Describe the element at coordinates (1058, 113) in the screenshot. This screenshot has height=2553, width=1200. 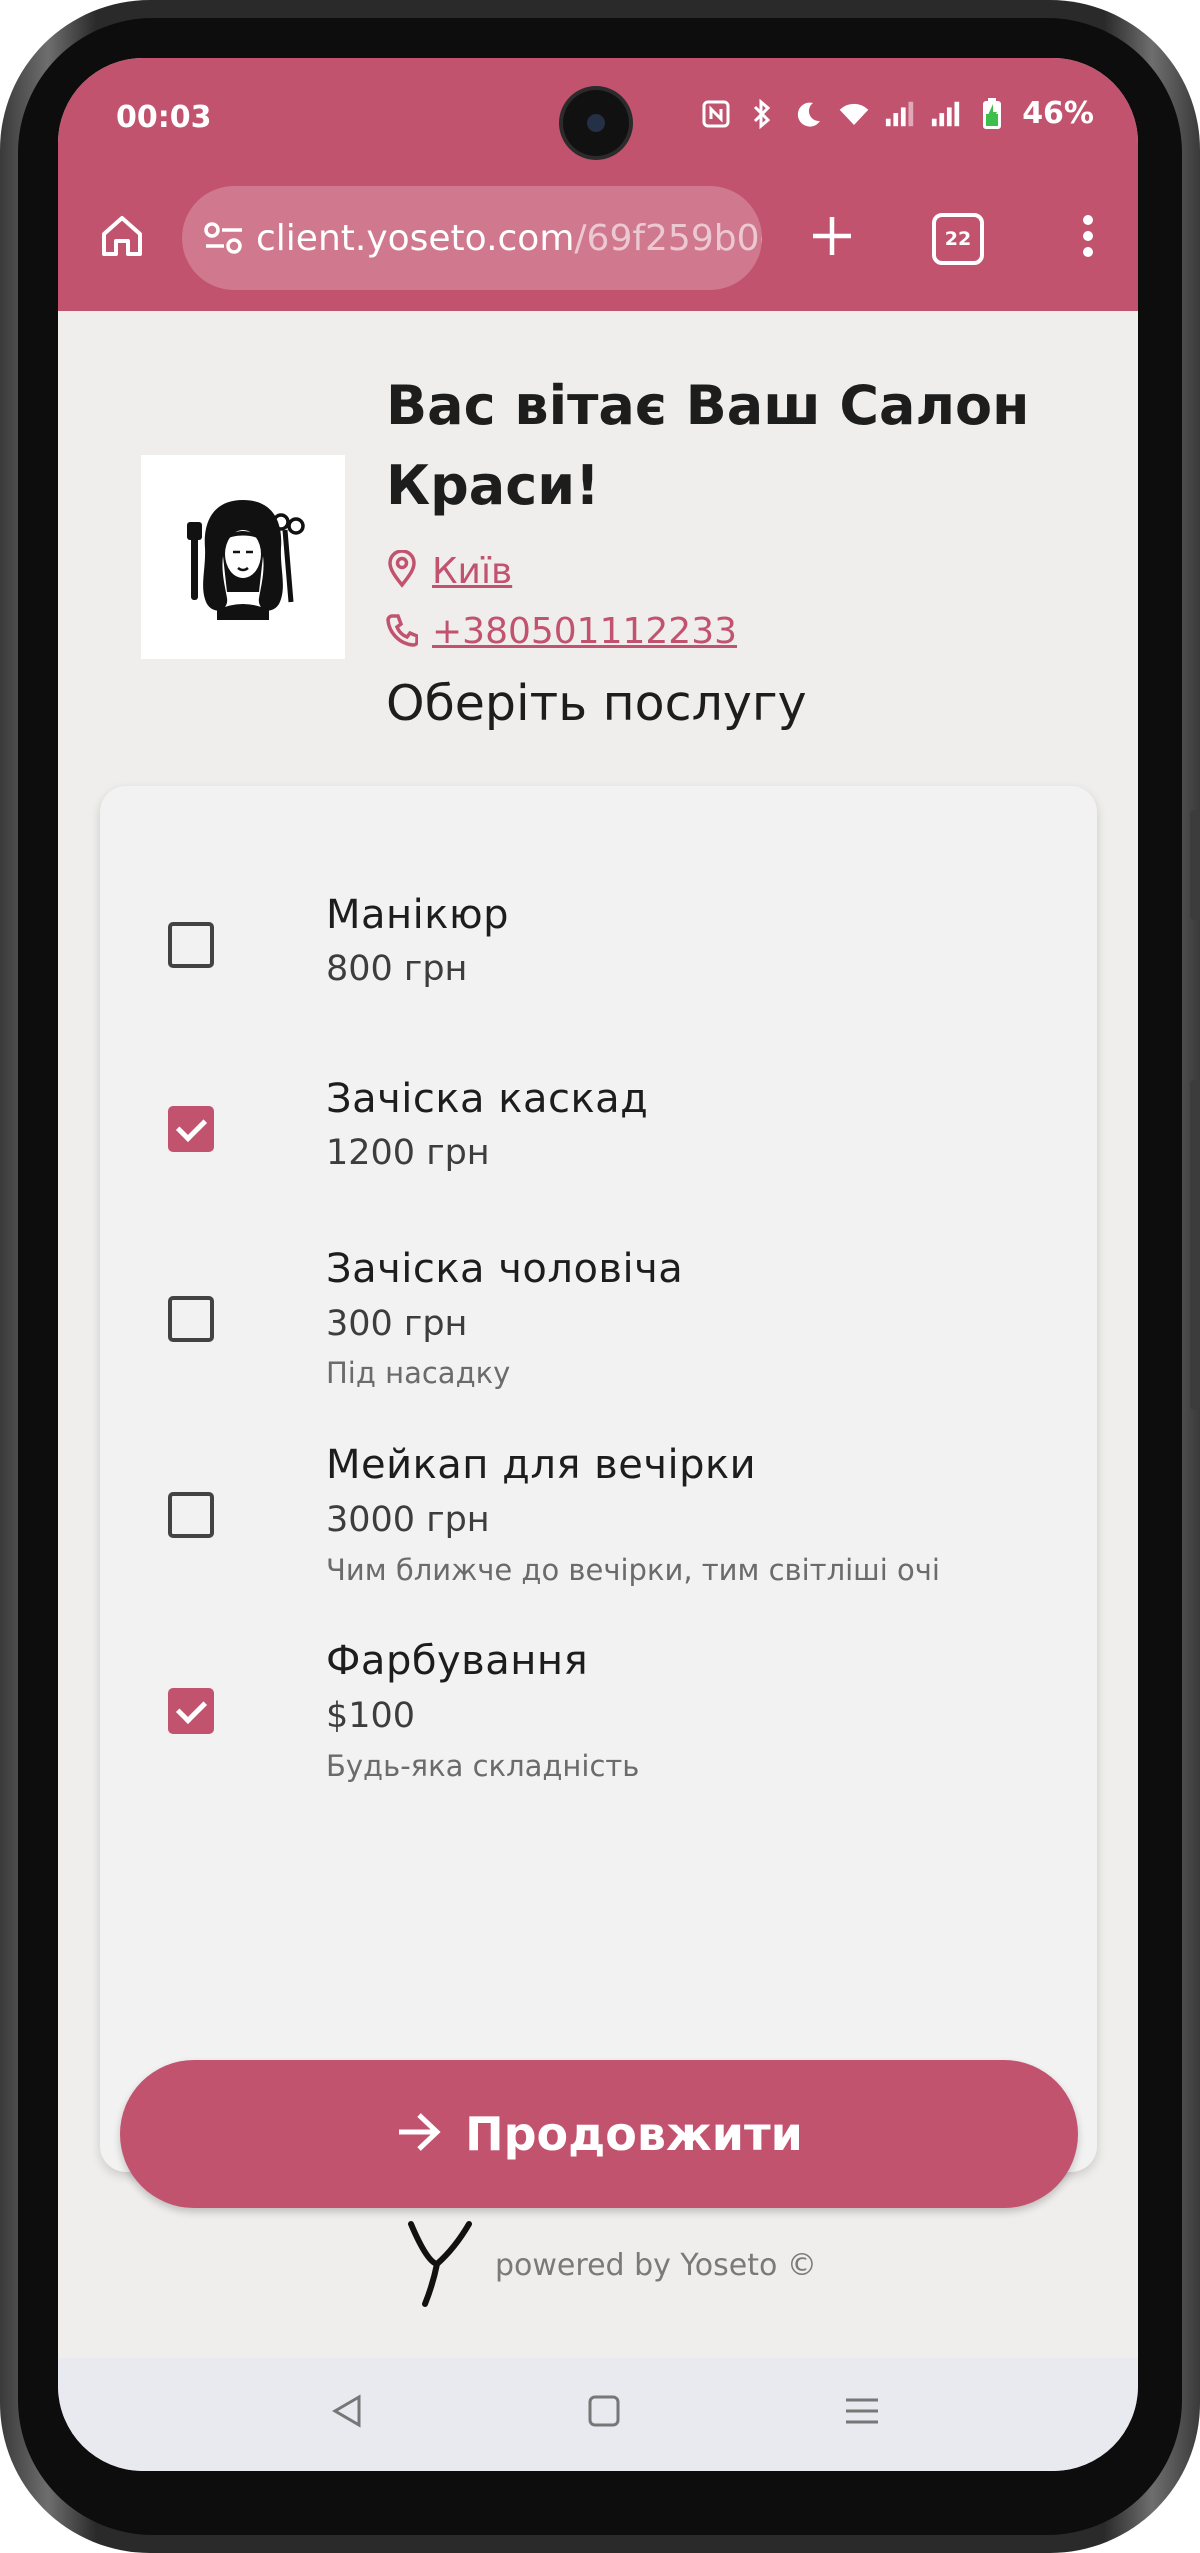
I see `battery-percent: 46%` at that location.